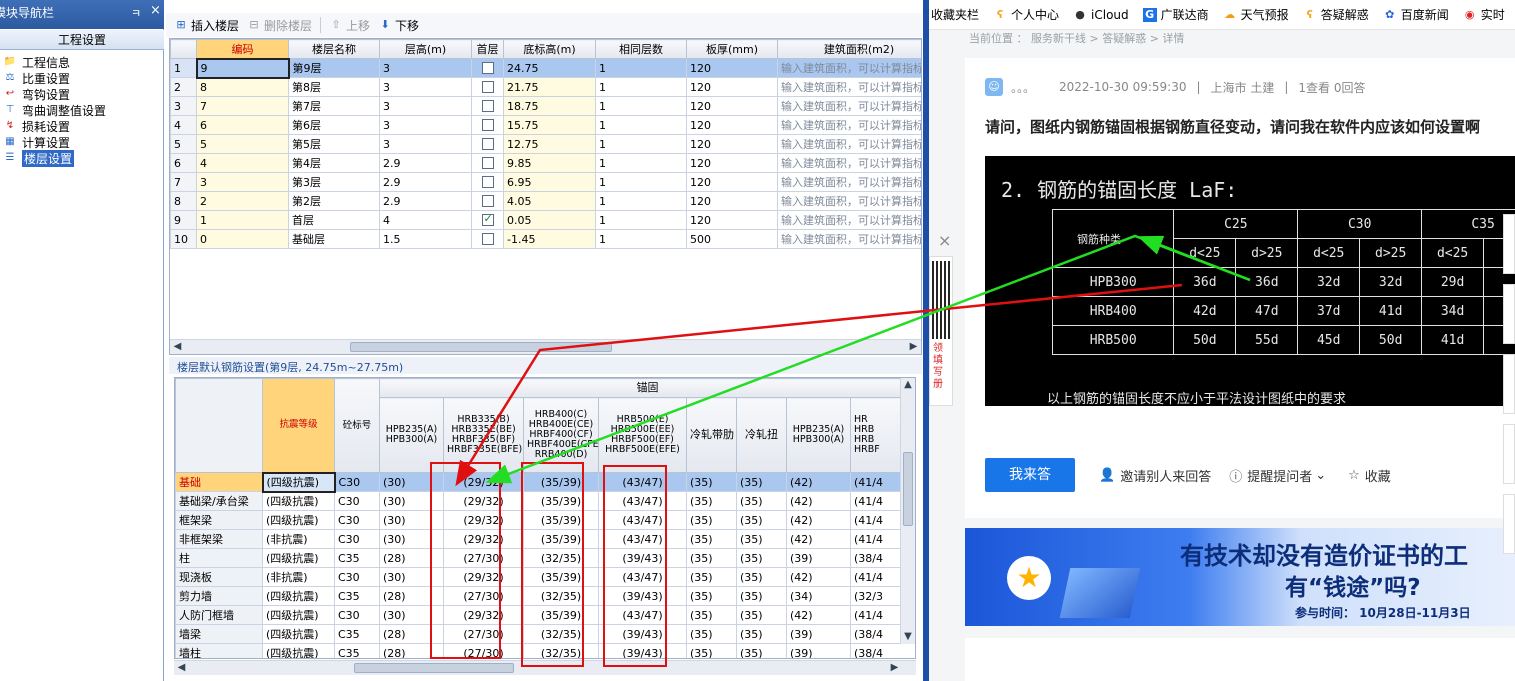  I want to click on nav-item-bend: ⊤ 弯曲调整值设置, so click(54, 110).